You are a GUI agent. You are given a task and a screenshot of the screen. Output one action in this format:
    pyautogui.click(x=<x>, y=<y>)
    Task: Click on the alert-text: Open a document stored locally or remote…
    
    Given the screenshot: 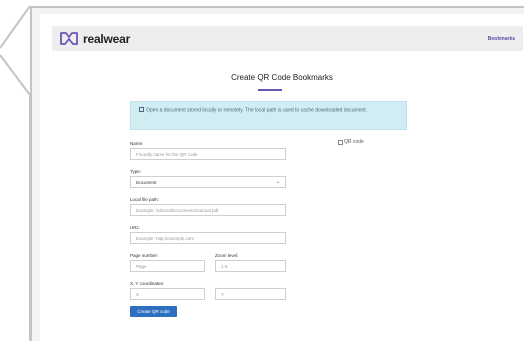 What is the action you would take?
    pyautogui.click(x=257, y=110)
    